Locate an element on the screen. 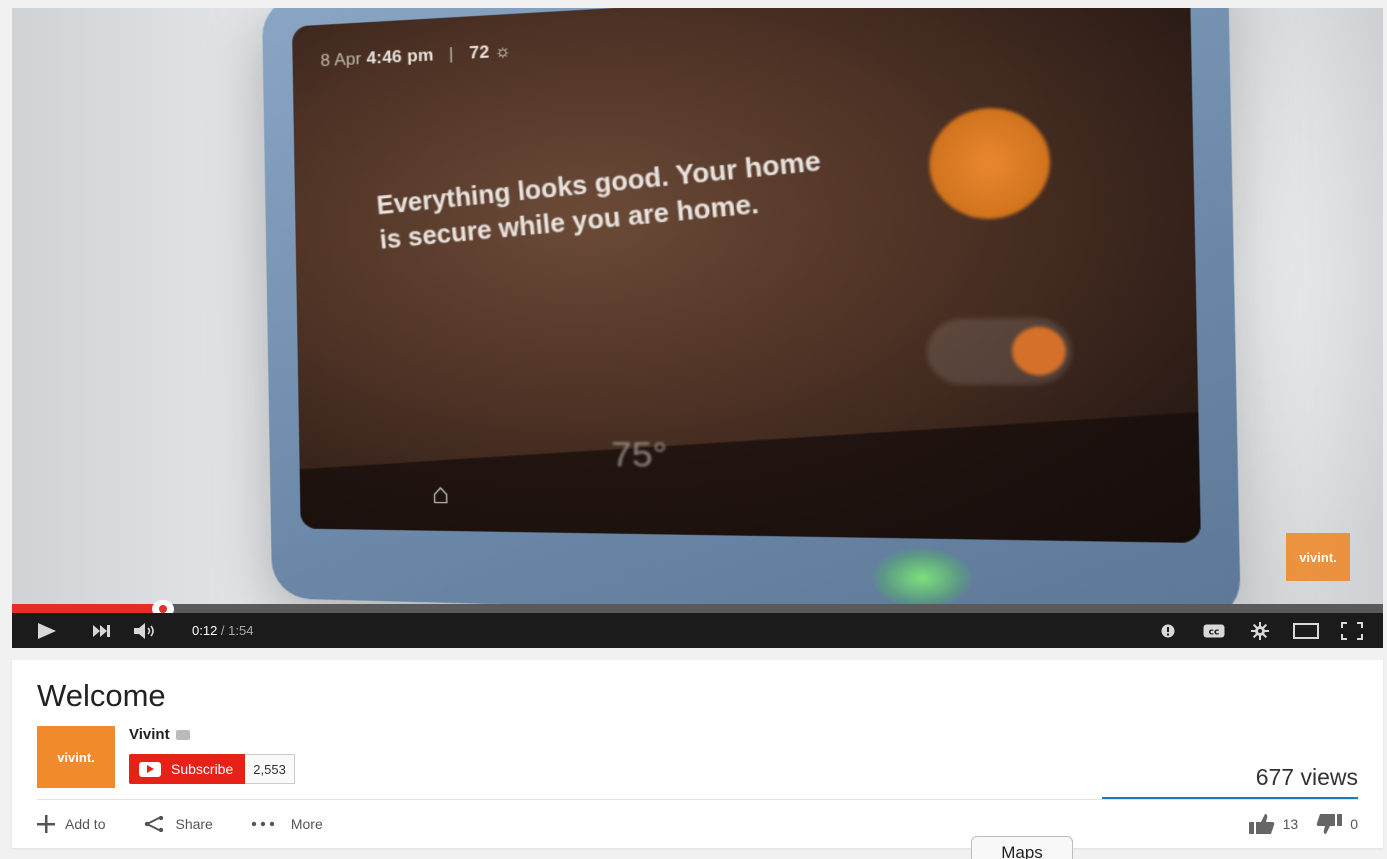 The image size is (1387, 859). fullscreen-button is located at coordinates (1352, 630).